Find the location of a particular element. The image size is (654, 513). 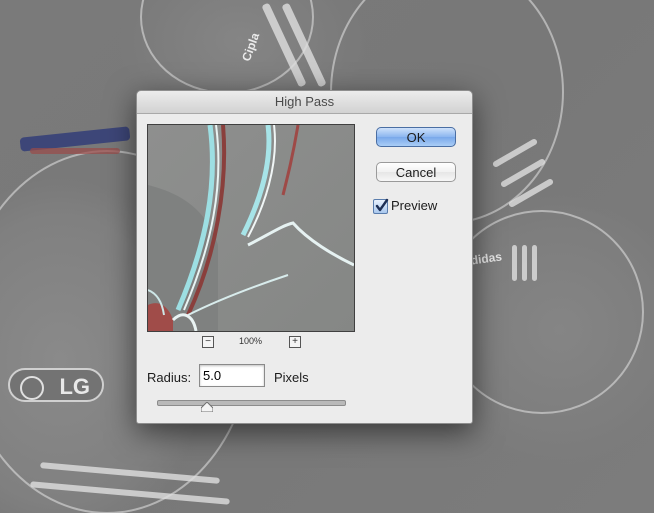

checkmark-icon is located at coordinates (382, 205).